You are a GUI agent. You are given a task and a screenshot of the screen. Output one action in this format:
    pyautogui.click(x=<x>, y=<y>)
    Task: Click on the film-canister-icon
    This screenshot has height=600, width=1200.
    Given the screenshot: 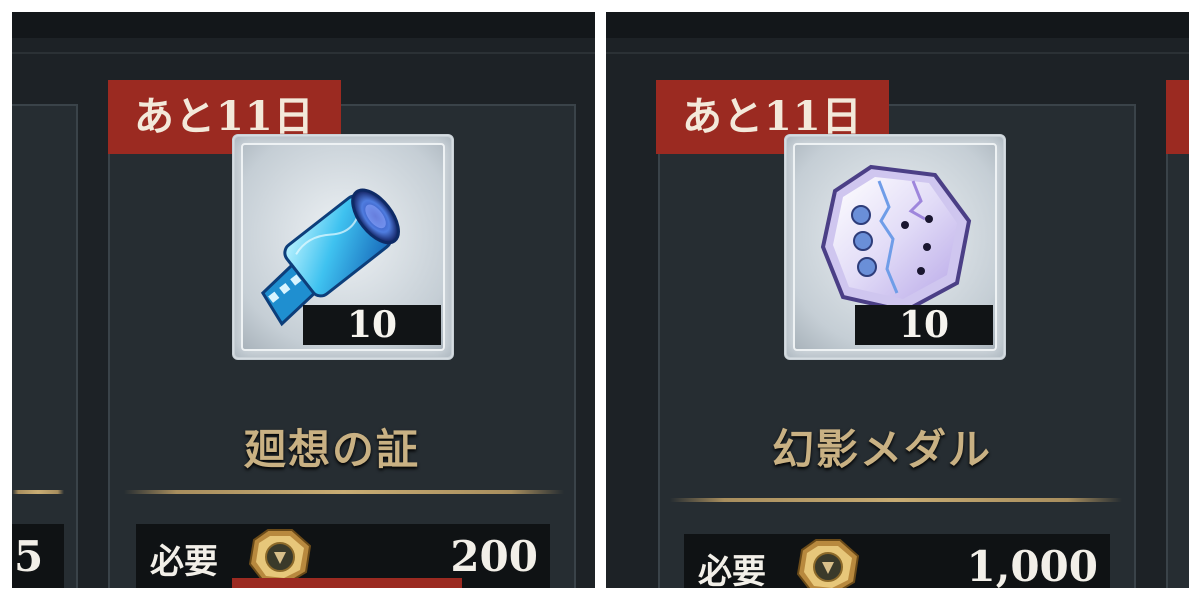 What is the action you would take?
    pyautogui.click(x=330, y=257)
    